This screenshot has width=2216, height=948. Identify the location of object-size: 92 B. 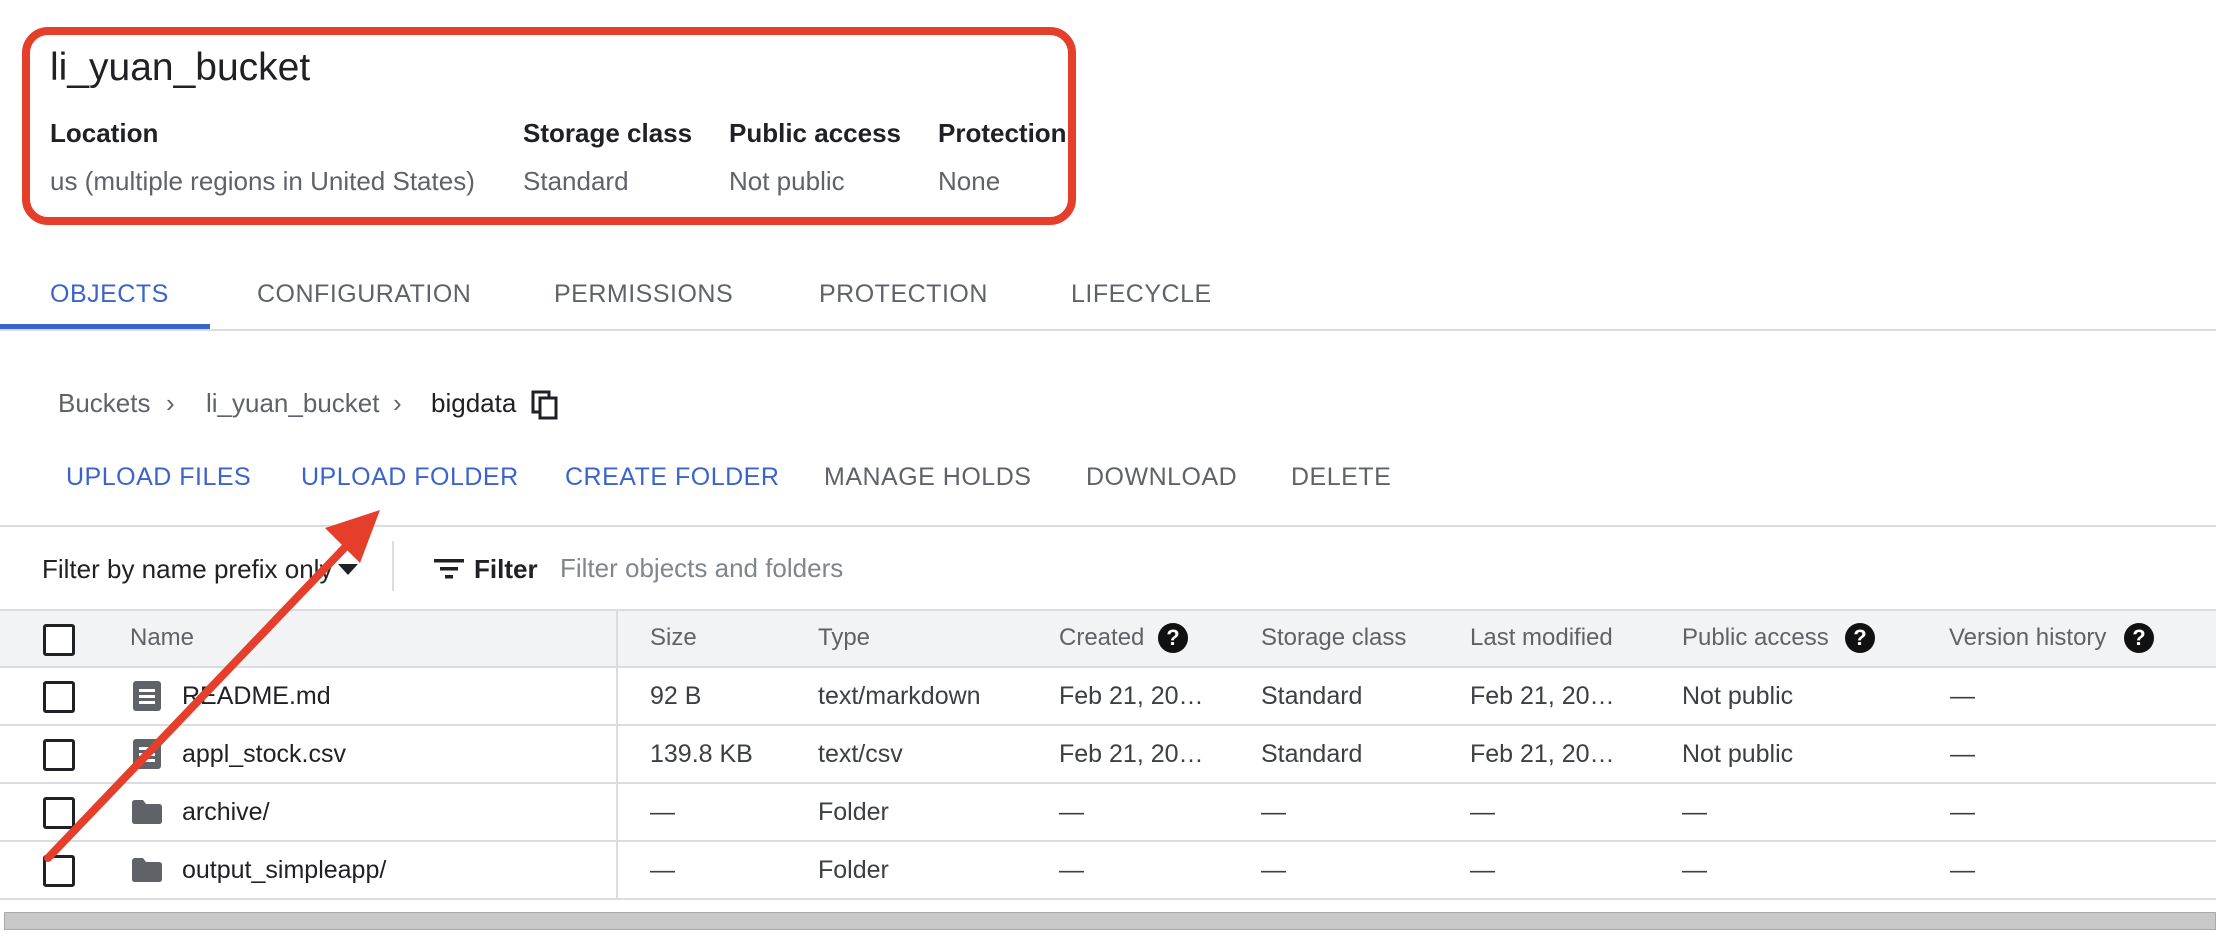
(676, 696).